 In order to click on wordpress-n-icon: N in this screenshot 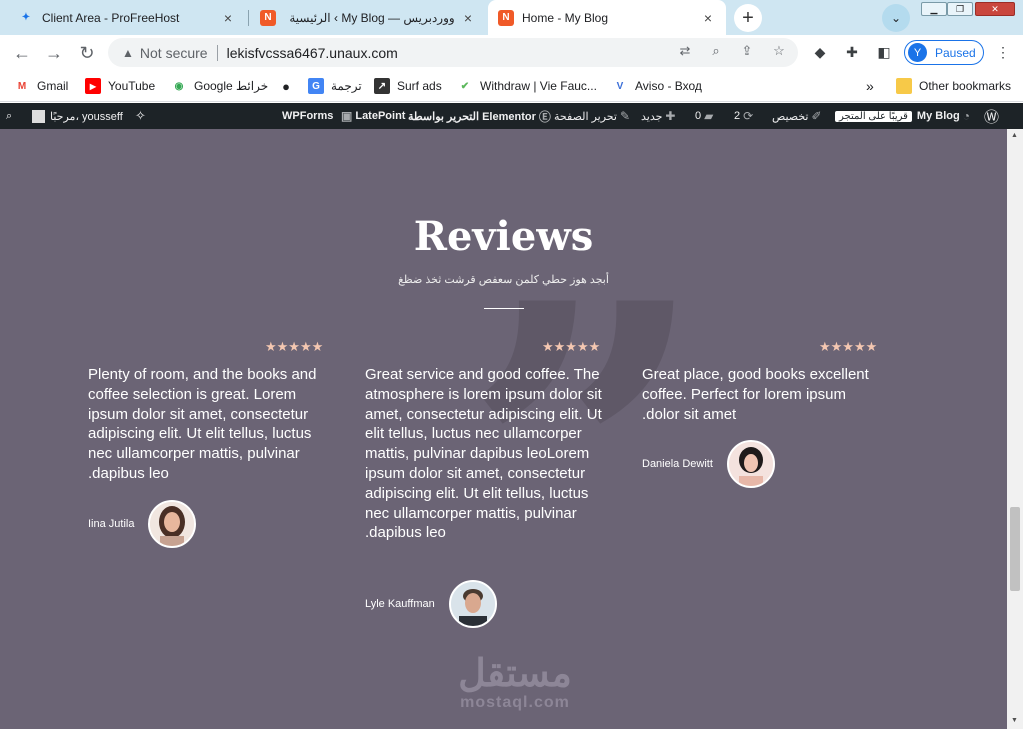, I will do `click(268, 17)`.